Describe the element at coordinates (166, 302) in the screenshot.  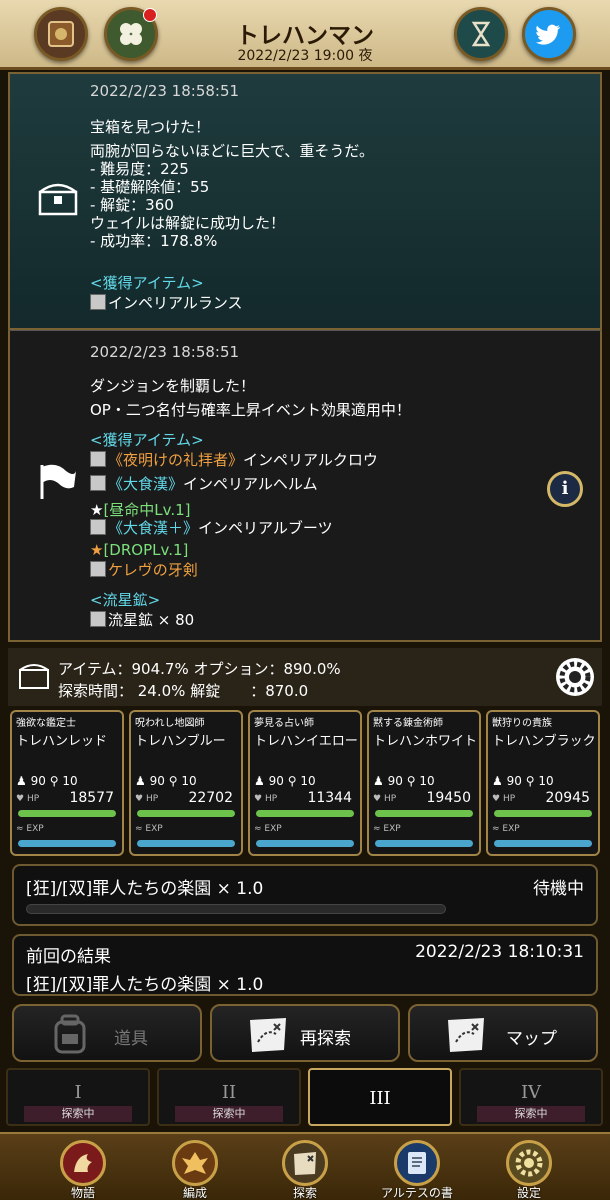
I see `item-row: インペリアルランス` at that location.